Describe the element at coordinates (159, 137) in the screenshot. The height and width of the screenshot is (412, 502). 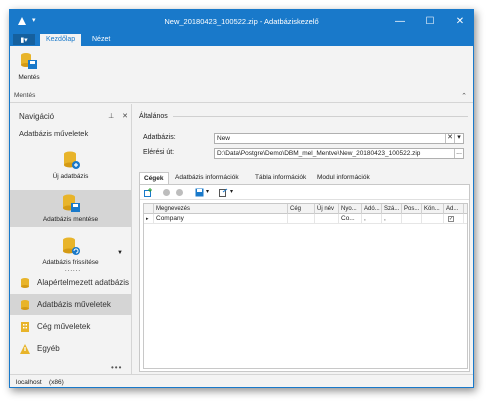
I see `database-label: Adatbázis:` at that location.